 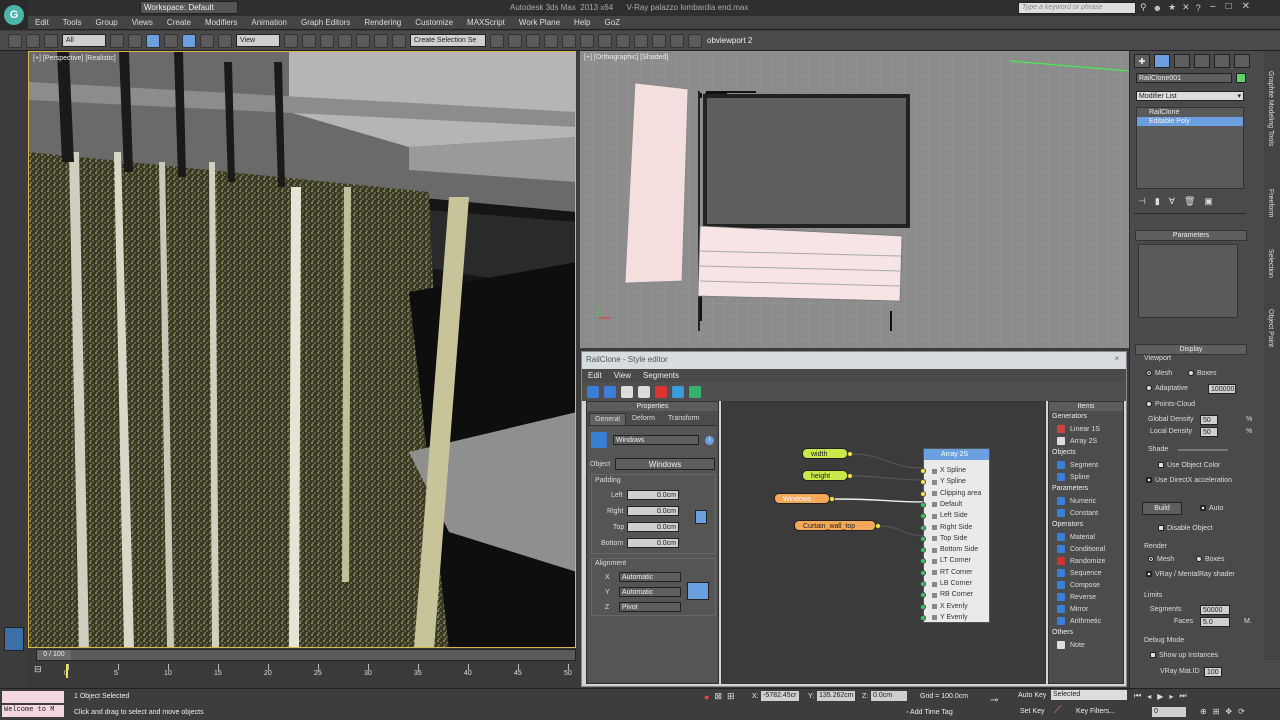 What do you see at coordinates (533, 40) in the screenshot?
I see `layer-icon` at bounding box center [533, 40].